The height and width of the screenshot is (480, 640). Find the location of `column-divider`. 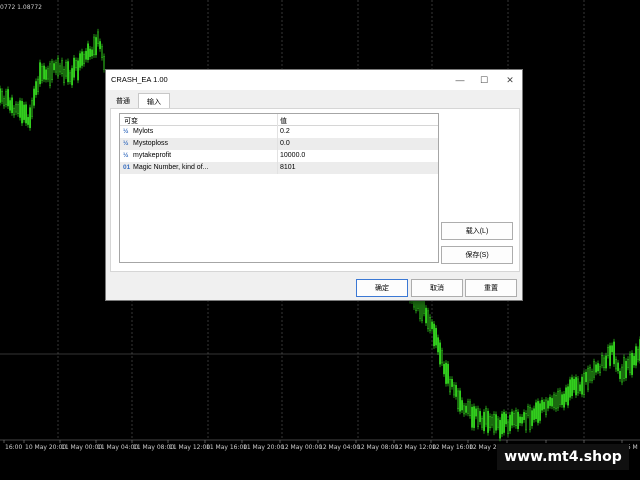

column-divider is located at coordinates (277, 144).